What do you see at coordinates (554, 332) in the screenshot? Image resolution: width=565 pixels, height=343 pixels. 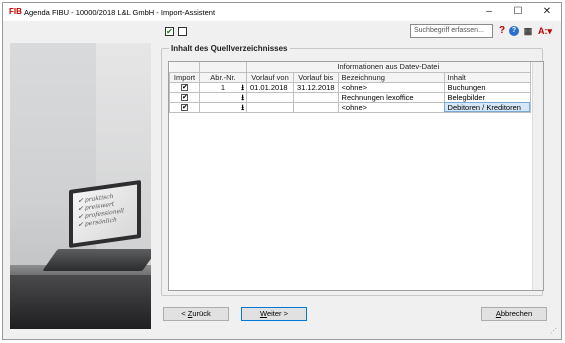 I see `resize-grip-icon: ⋰` at bounding box center [554, 332].